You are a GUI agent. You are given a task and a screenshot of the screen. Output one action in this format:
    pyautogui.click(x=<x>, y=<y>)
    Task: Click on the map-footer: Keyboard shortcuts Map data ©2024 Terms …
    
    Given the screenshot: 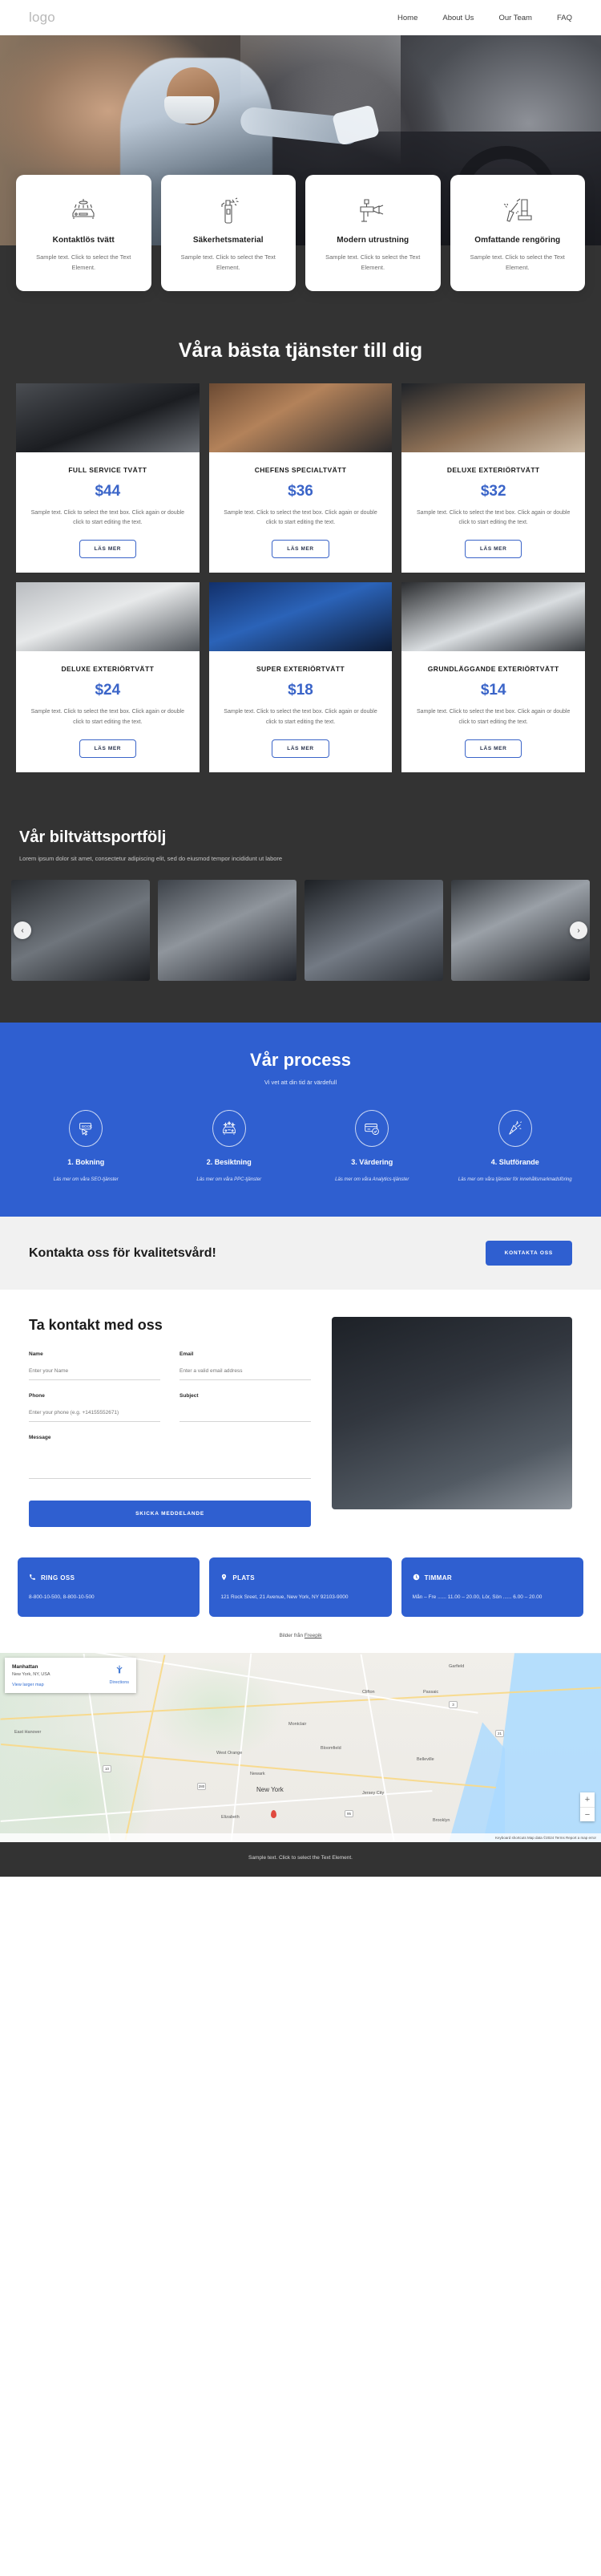 What is the action you would take?
    pyautogui.click(x=300, y=1838)
    